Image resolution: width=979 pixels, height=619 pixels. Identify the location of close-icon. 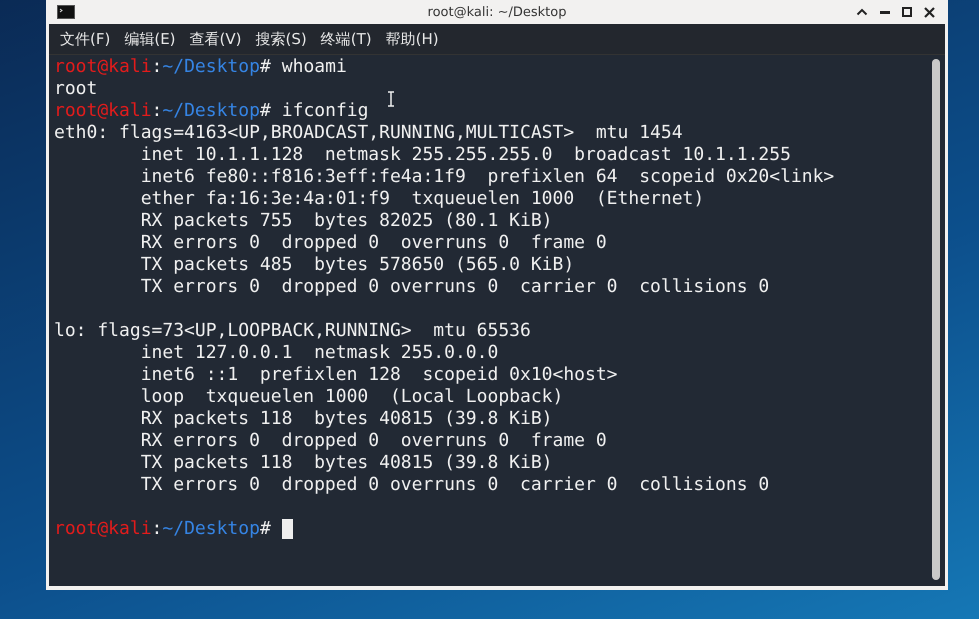
(929, 12).